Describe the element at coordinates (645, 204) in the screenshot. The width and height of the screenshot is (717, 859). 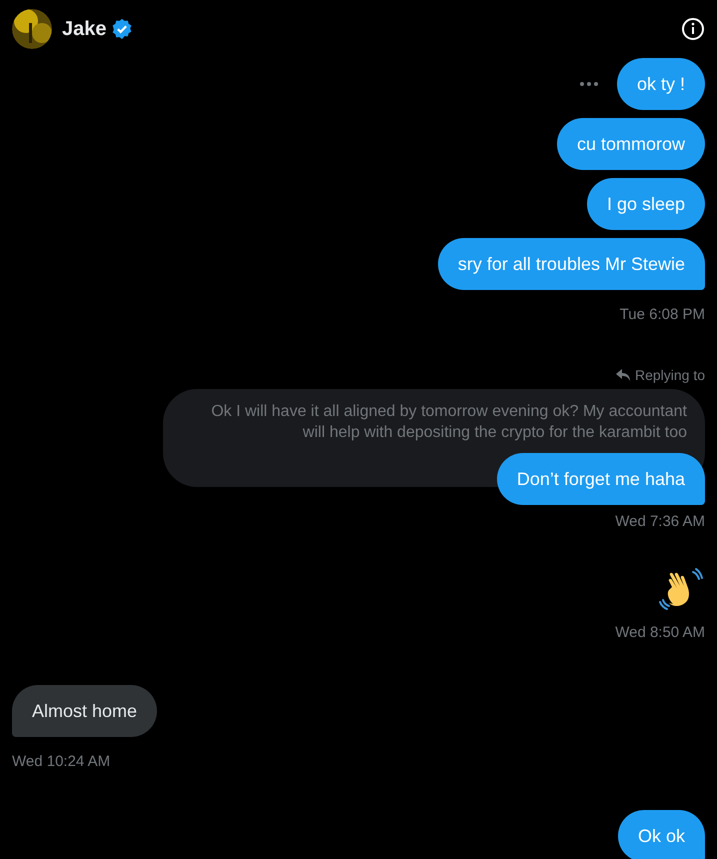
I see `message-bubble: I go sleep` at that location.